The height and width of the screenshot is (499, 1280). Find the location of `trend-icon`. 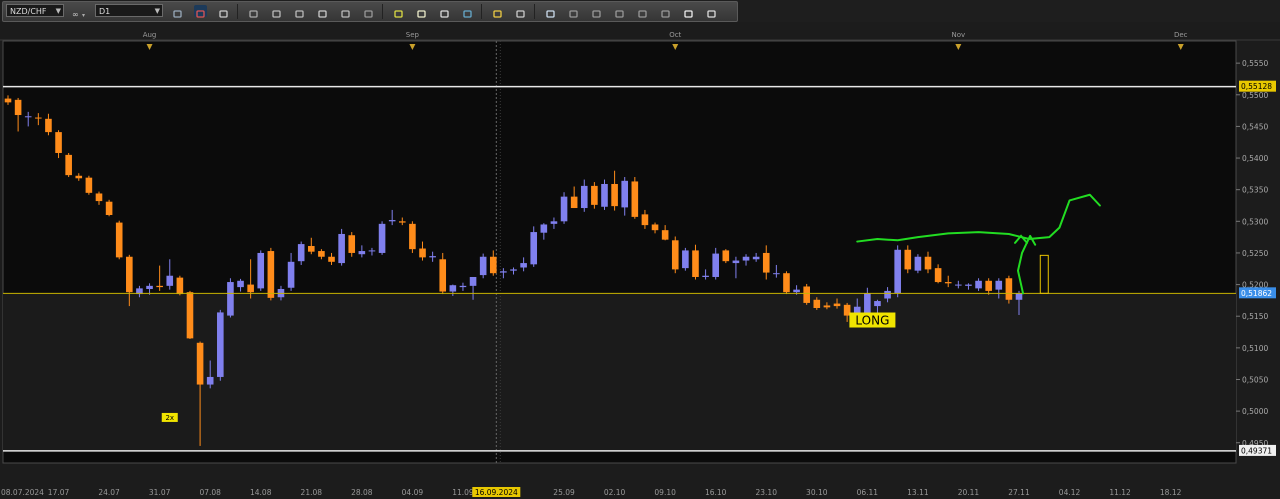

trend-icon is located at coordinates (642, 11).